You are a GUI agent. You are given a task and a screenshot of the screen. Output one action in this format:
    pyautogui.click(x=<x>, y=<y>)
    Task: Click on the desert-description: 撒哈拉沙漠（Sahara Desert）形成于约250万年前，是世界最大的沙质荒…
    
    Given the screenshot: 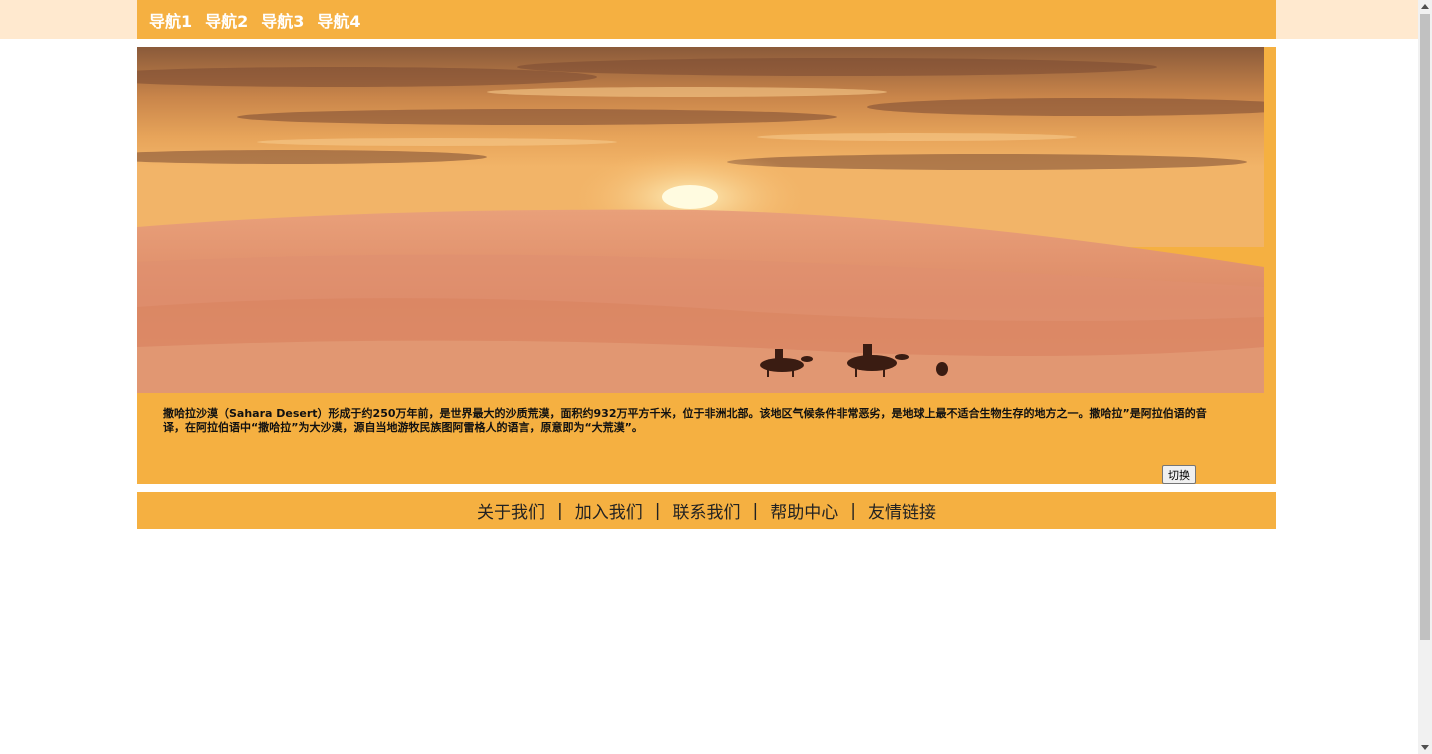 What is the action you would take?
    pyautogui.click(x=685, y=420)
    